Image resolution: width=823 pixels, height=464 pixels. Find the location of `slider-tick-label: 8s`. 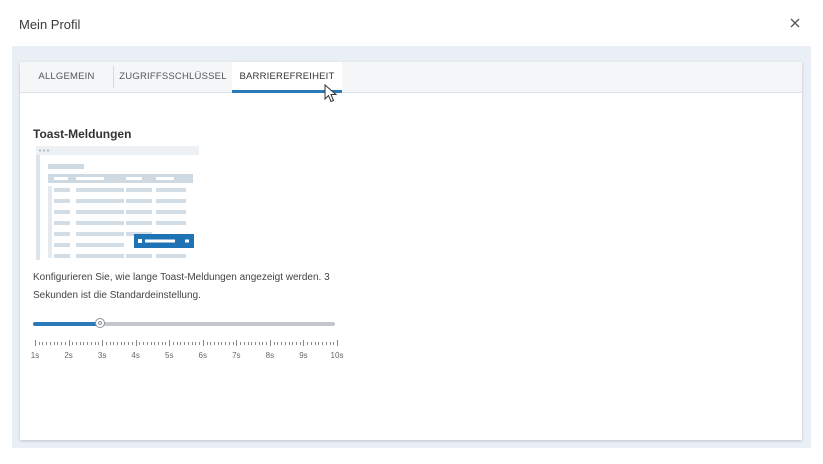

slider-tick-label: 8s is located at coordinates (270, 355).